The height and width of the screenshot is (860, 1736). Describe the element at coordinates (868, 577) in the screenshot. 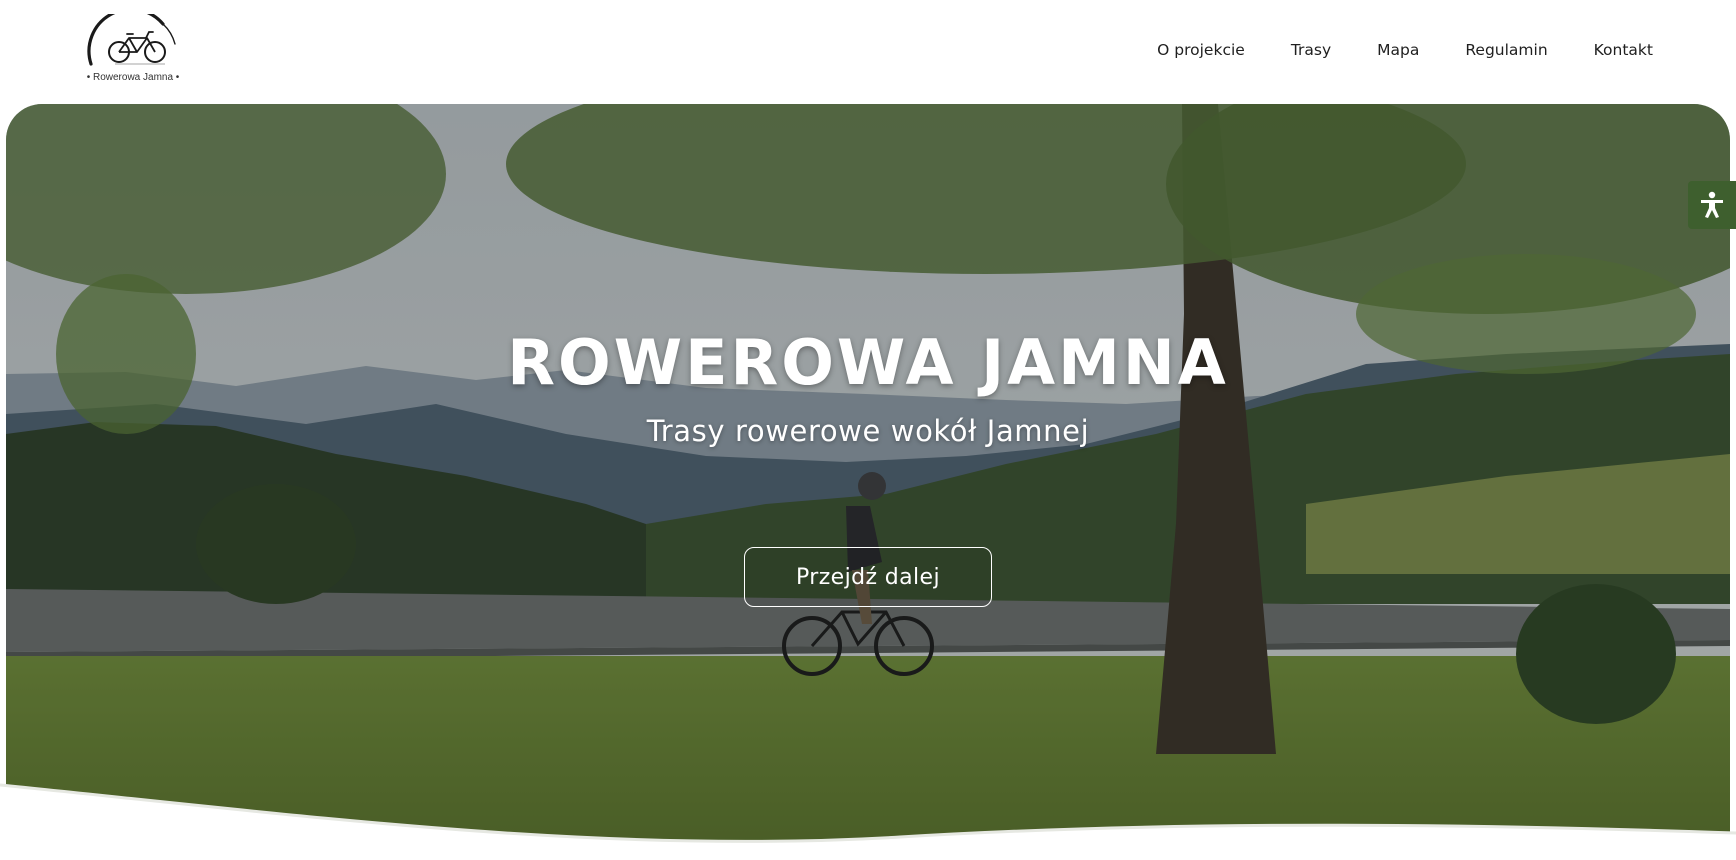

I see `przejdz-dalej-button: Przejdź dalej` at that location.